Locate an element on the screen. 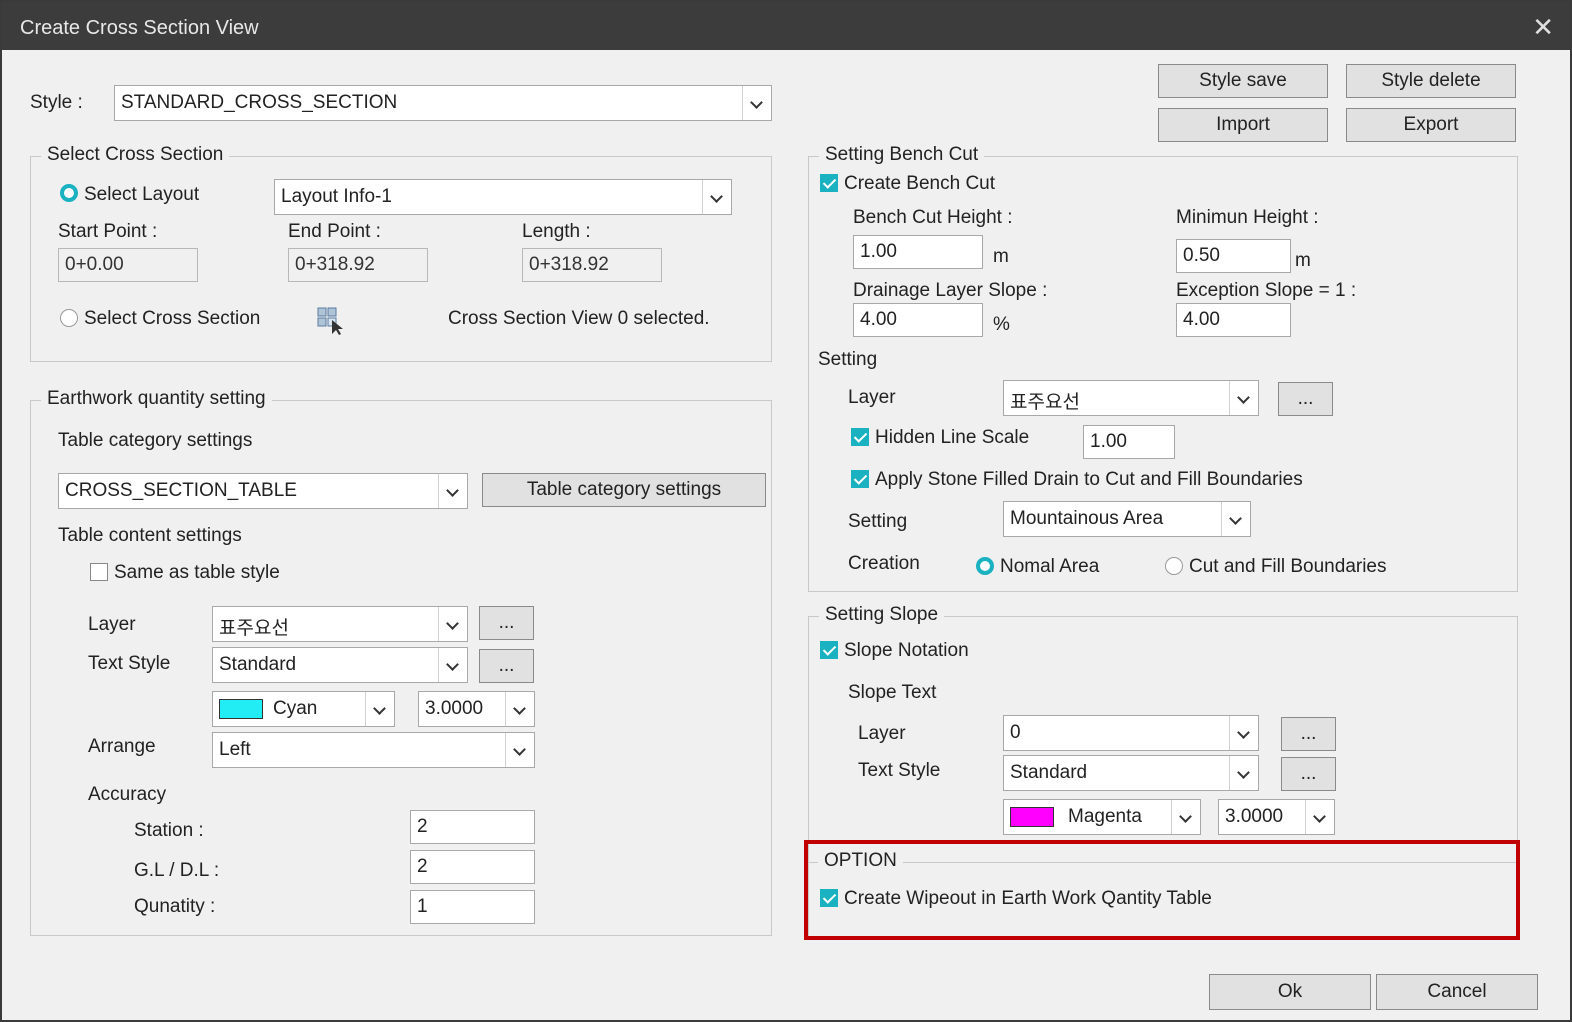  gl-label: G.L / D.L : is located at coordinates (177, 870).